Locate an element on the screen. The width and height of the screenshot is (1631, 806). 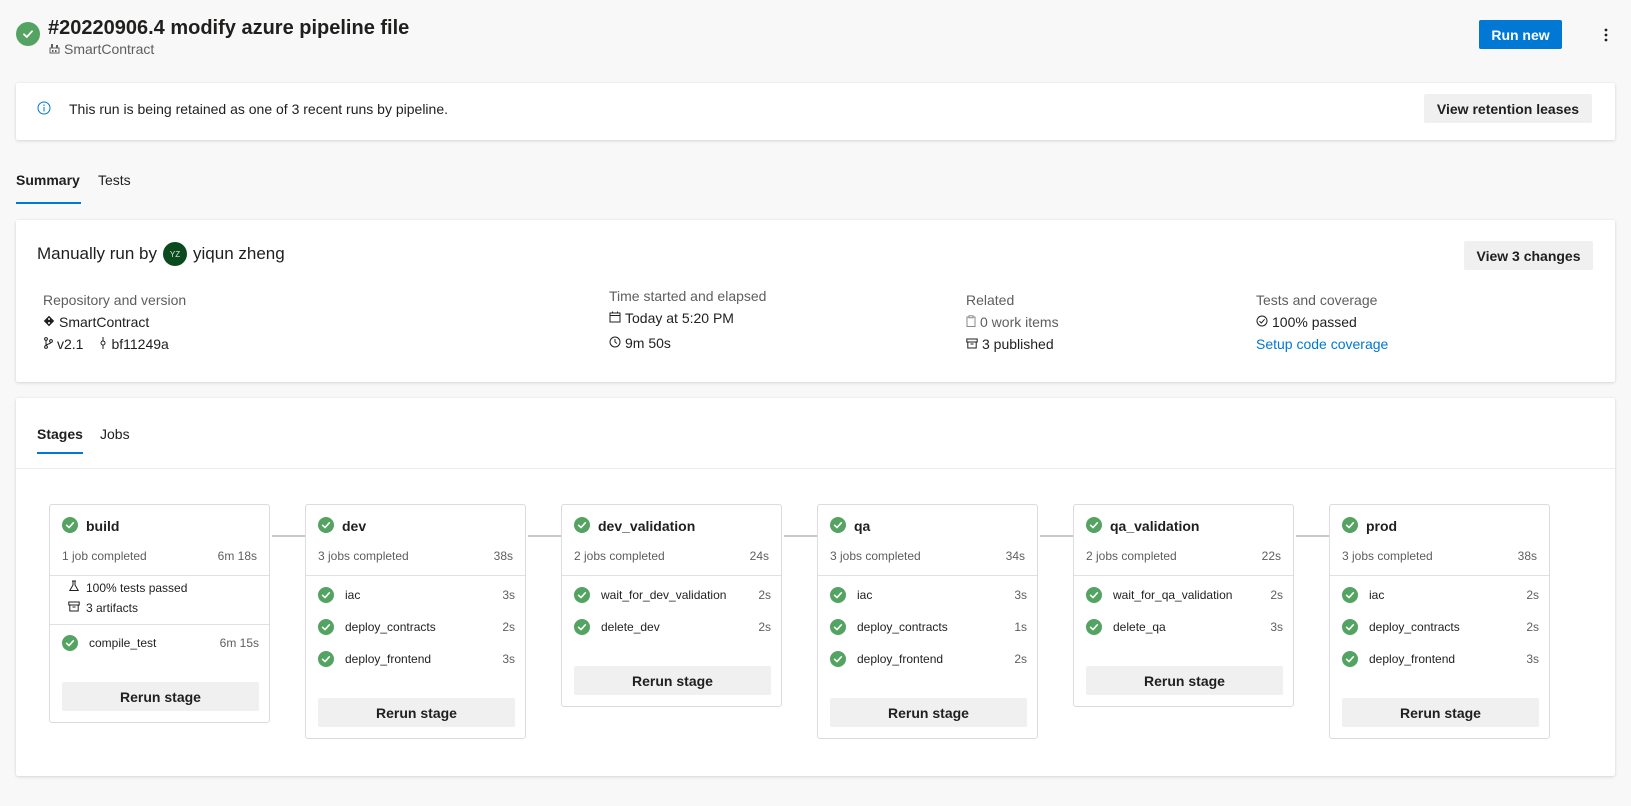
project-name: SmartContract is located at coordinates (109, 49).